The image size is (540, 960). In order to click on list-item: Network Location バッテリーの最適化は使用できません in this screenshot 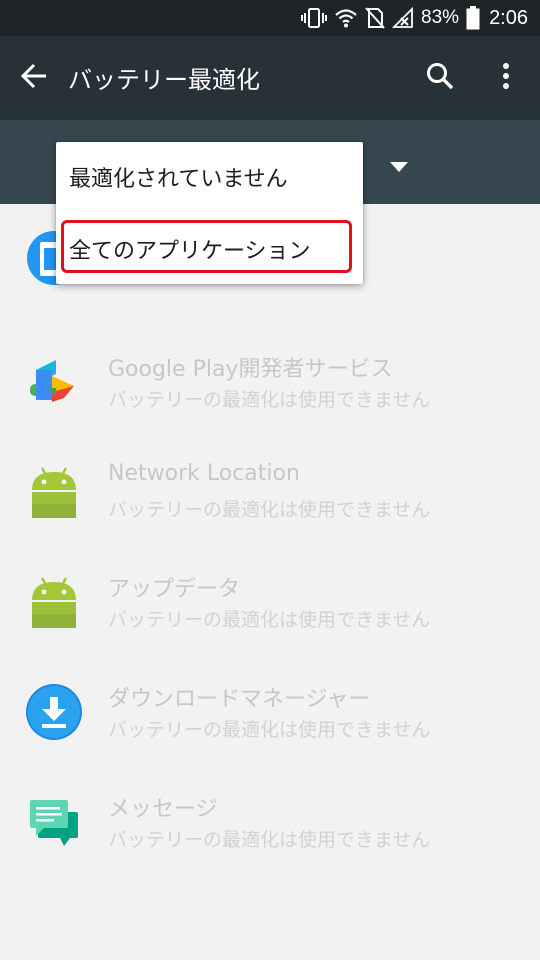, I will do `click(270, 492)`.